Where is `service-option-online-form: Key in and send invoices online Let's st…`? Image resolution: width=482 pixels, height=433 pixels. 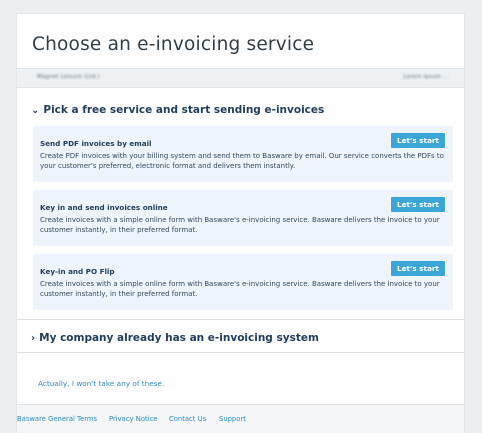
service-option-online-form: Key in and send invoices online Let's st… is located at coordinates (243, 218).